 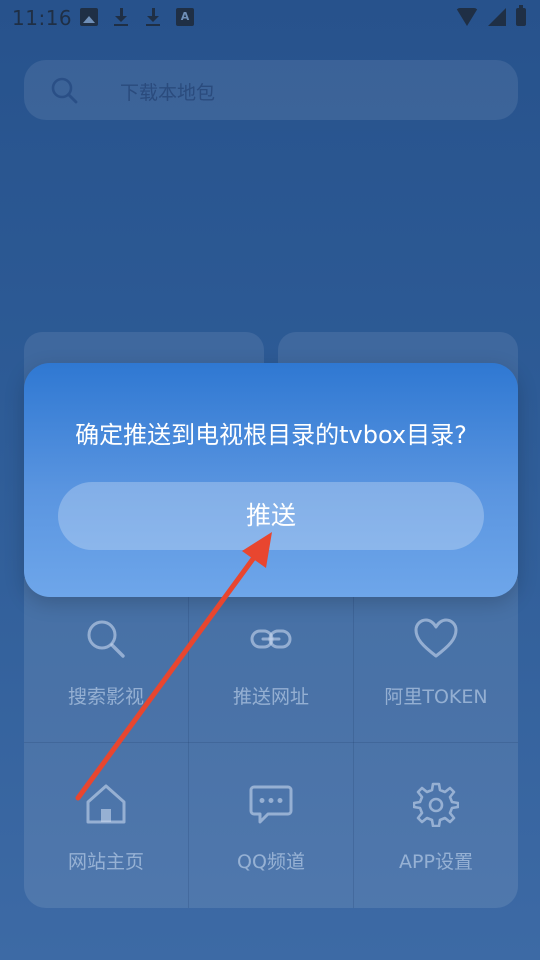 What do you see at coordinates (89, 17) in the screenshot?
I see `image-icon` at bounding box center [89, 17].